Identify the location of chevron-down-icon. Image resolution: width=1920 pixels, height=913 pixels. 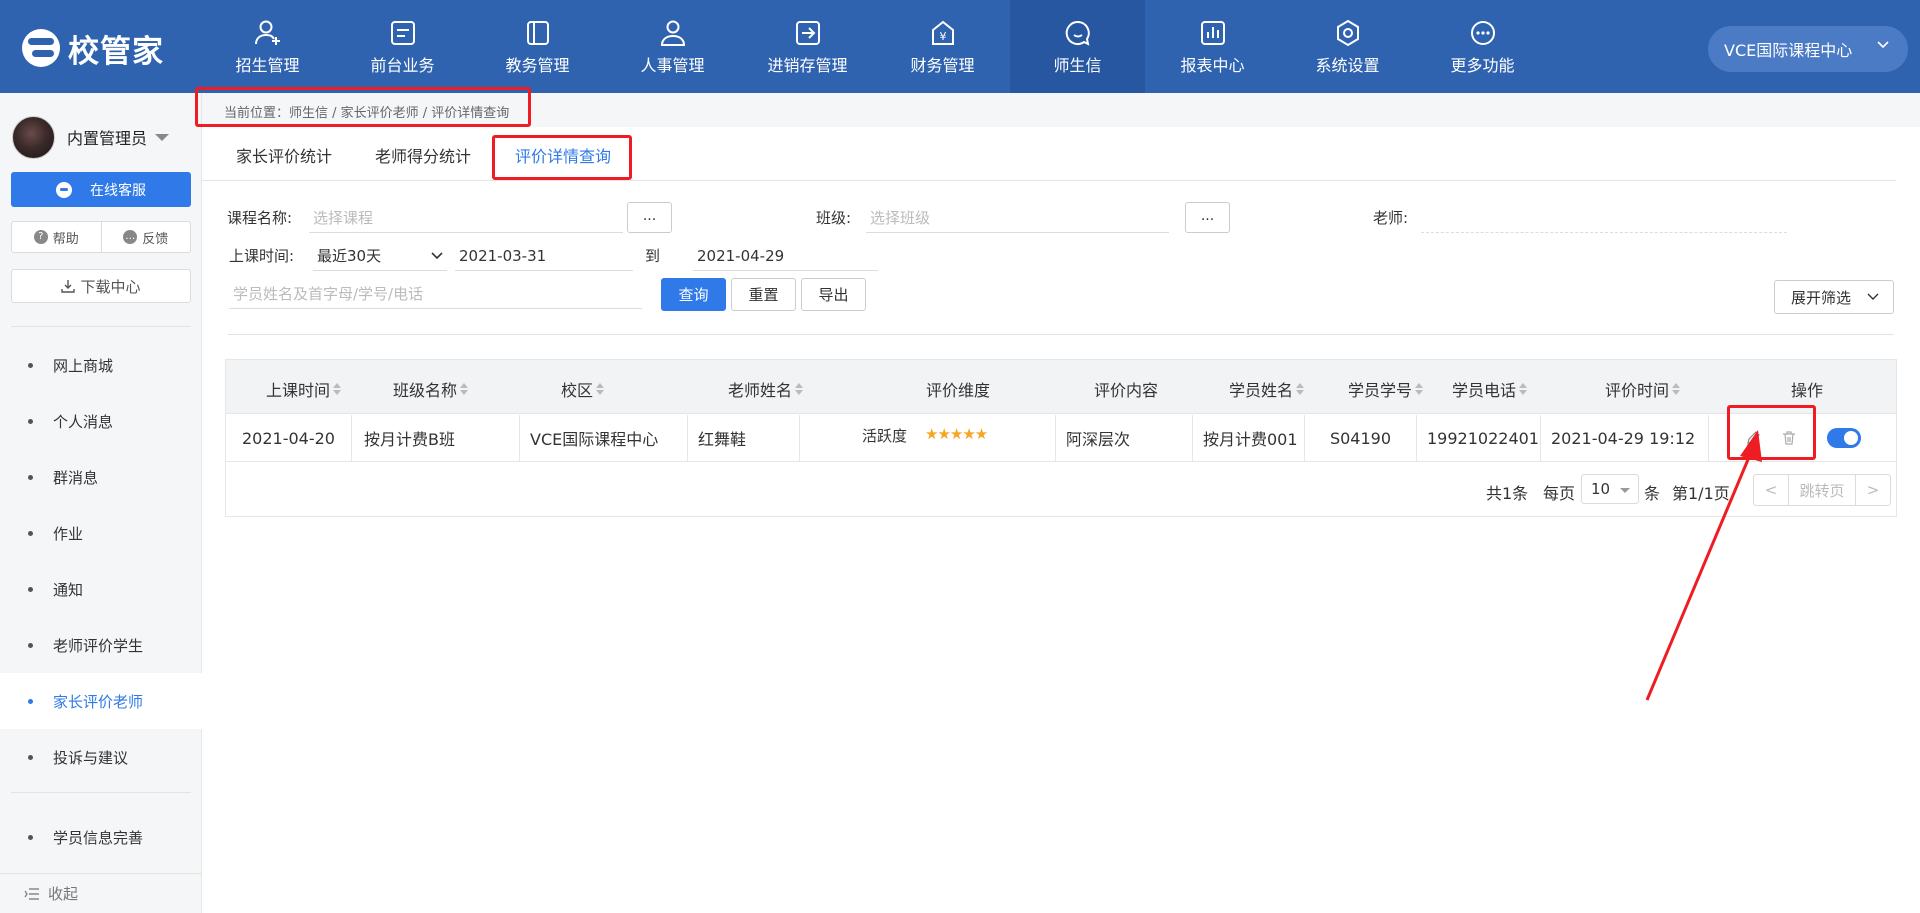
(1883, 45).